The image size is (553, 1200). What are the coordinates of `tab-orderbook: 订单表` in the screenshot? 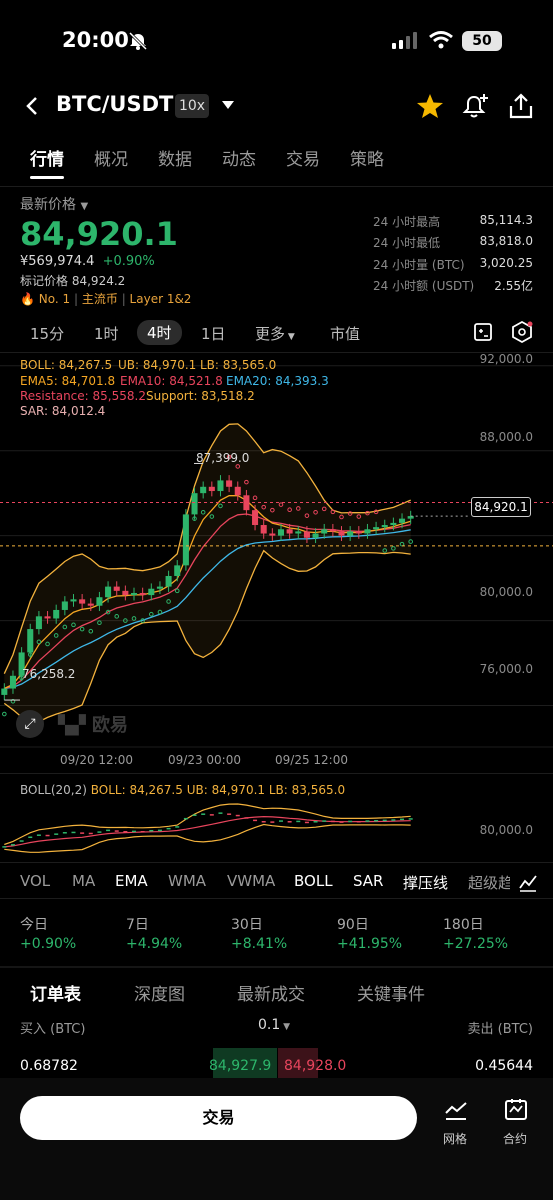 It's located at (55, 992).